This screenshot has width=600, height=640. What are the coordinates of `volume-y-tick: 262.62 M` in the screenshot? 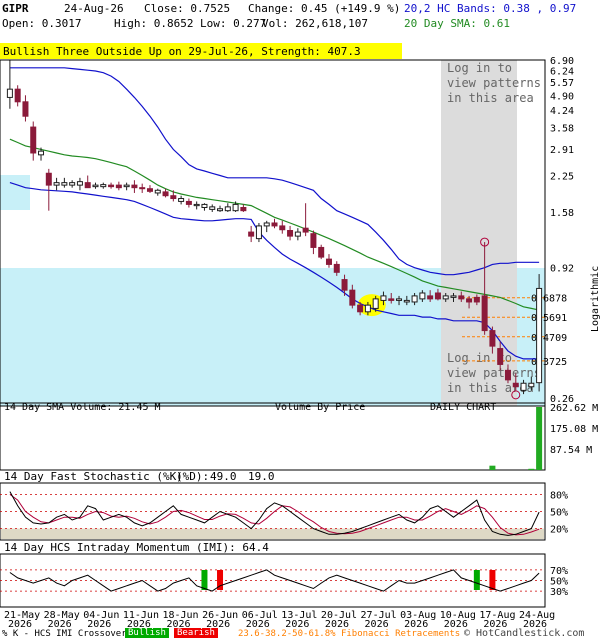 It's located at (574, 408).